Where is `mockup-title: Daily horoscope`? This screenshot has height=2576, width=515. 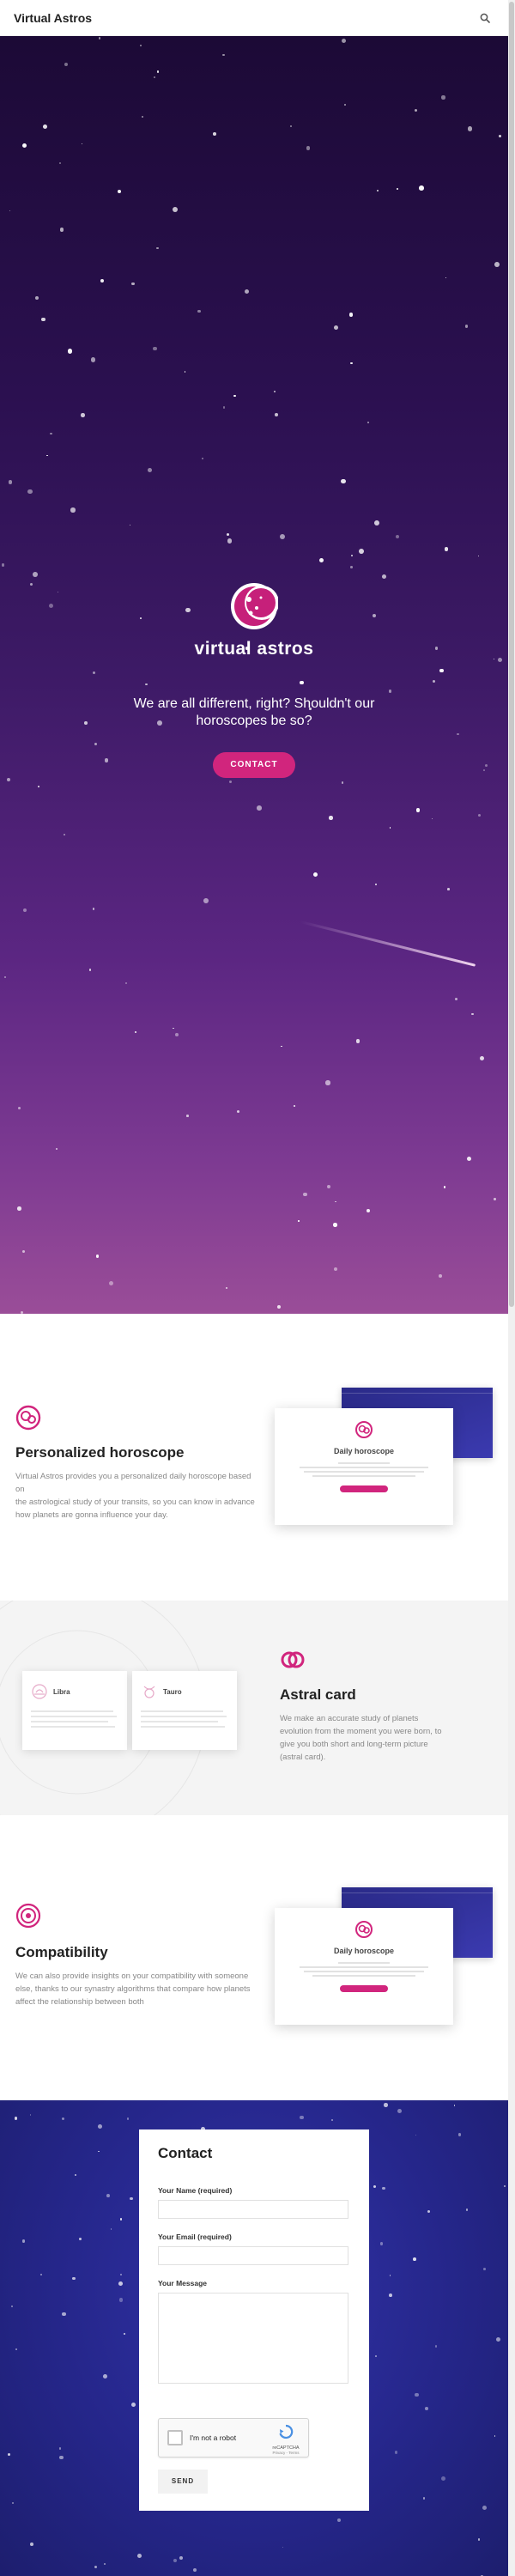
mockup-title: Daily horoscope is located at coordinates (364, 1451).